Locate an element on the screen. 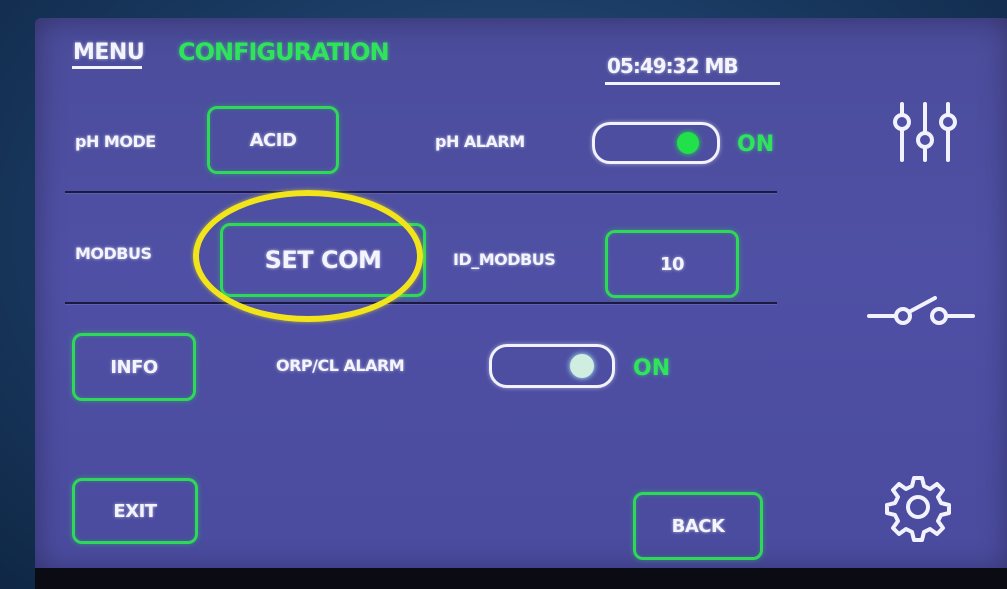 Image resolution: width=1007 pixels, height=589 pixels. switch-icon is located at coordinates (920, 308).